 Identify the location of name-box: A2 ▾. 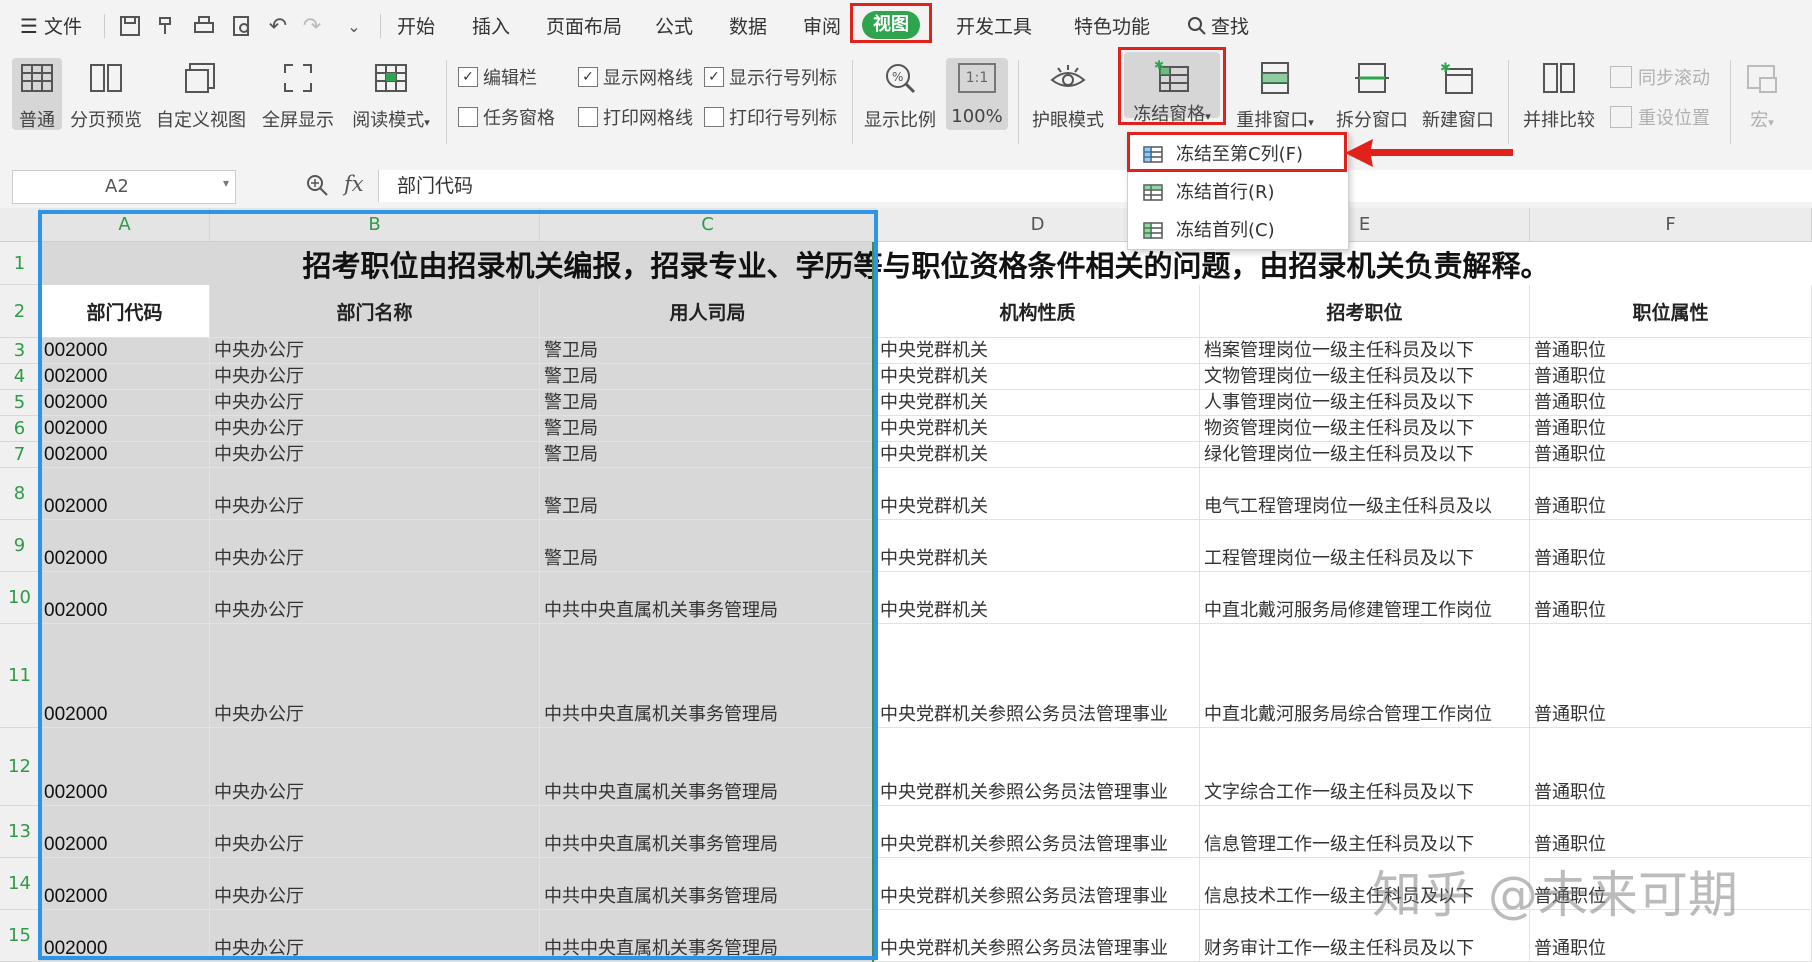
(124, 187).